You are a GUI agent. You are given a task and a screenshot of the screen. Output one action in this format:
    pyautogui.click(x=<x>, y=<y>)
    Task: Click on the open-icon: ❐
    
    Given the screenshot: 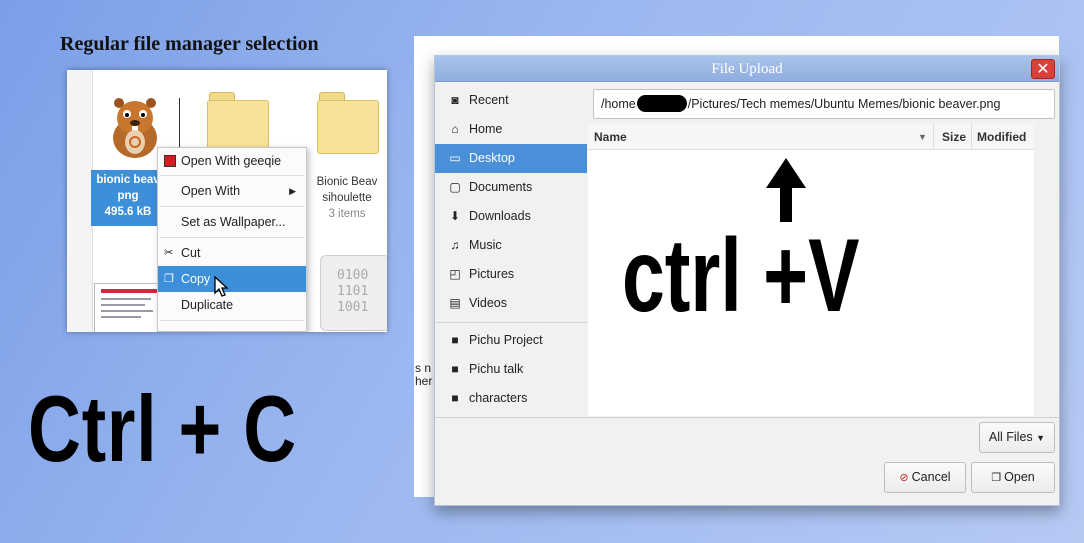 What is the action you would take?
    pyautogui.click(x=996, y=478)
    